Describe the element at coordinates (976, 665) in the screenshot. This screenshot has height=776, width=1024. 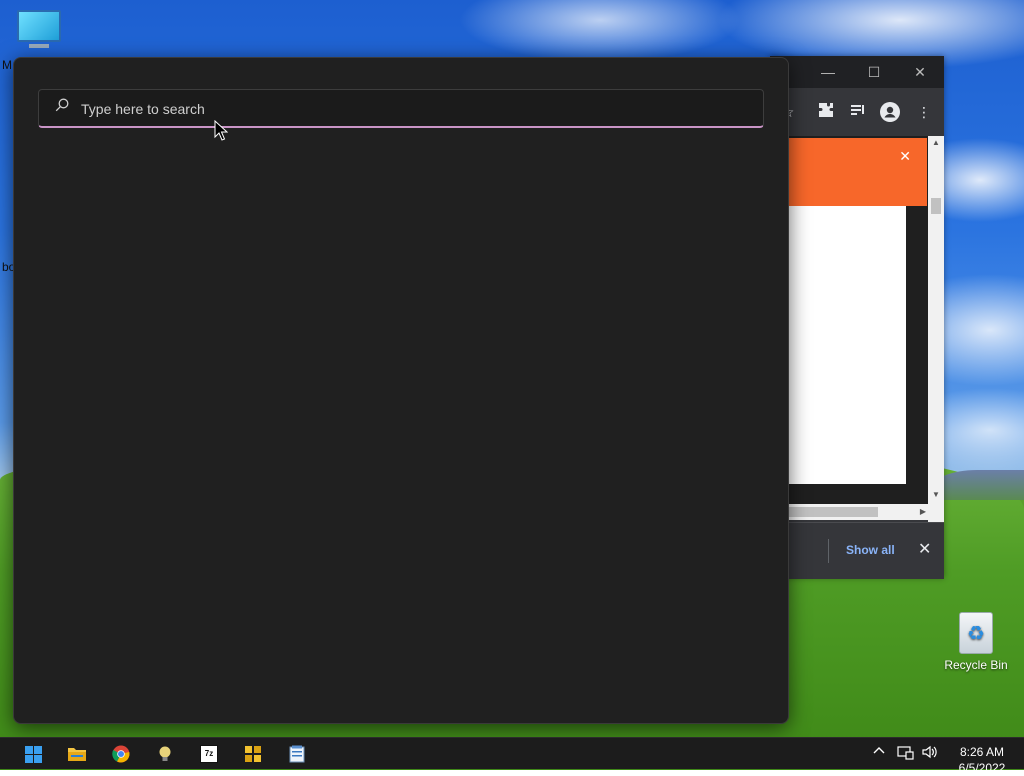
I see `recycle-bin-label: Recycle Bin` at that location.